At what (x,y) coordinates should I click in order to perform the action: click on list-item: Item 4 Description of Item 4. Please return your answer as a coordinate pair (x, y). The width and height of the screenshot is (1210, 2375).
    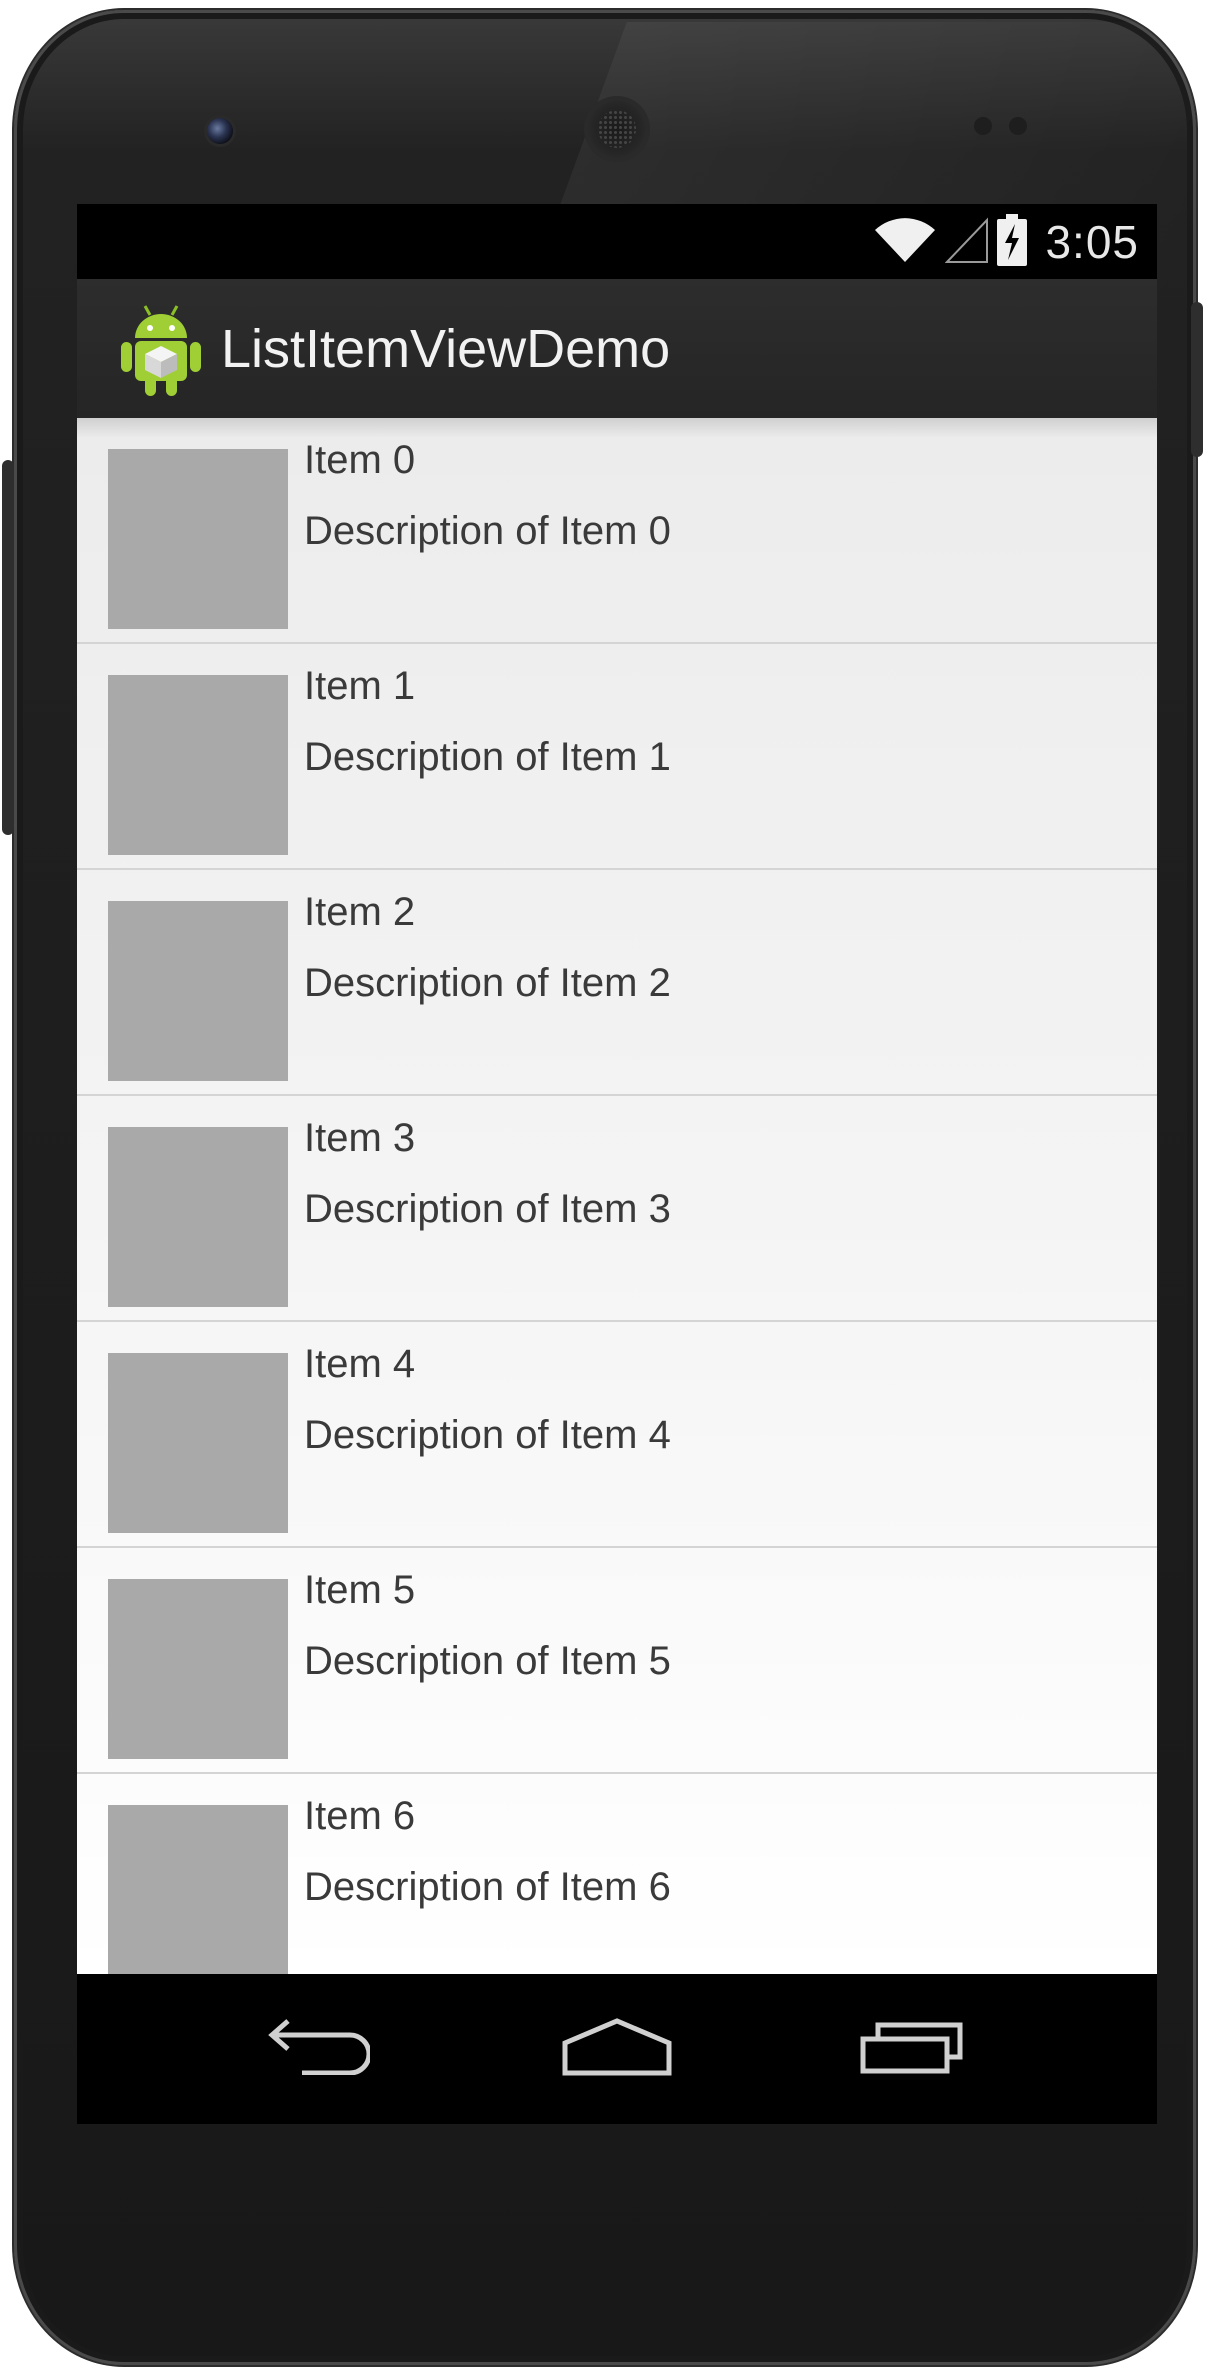
    Looking at the image, I should click on (617, 1435).